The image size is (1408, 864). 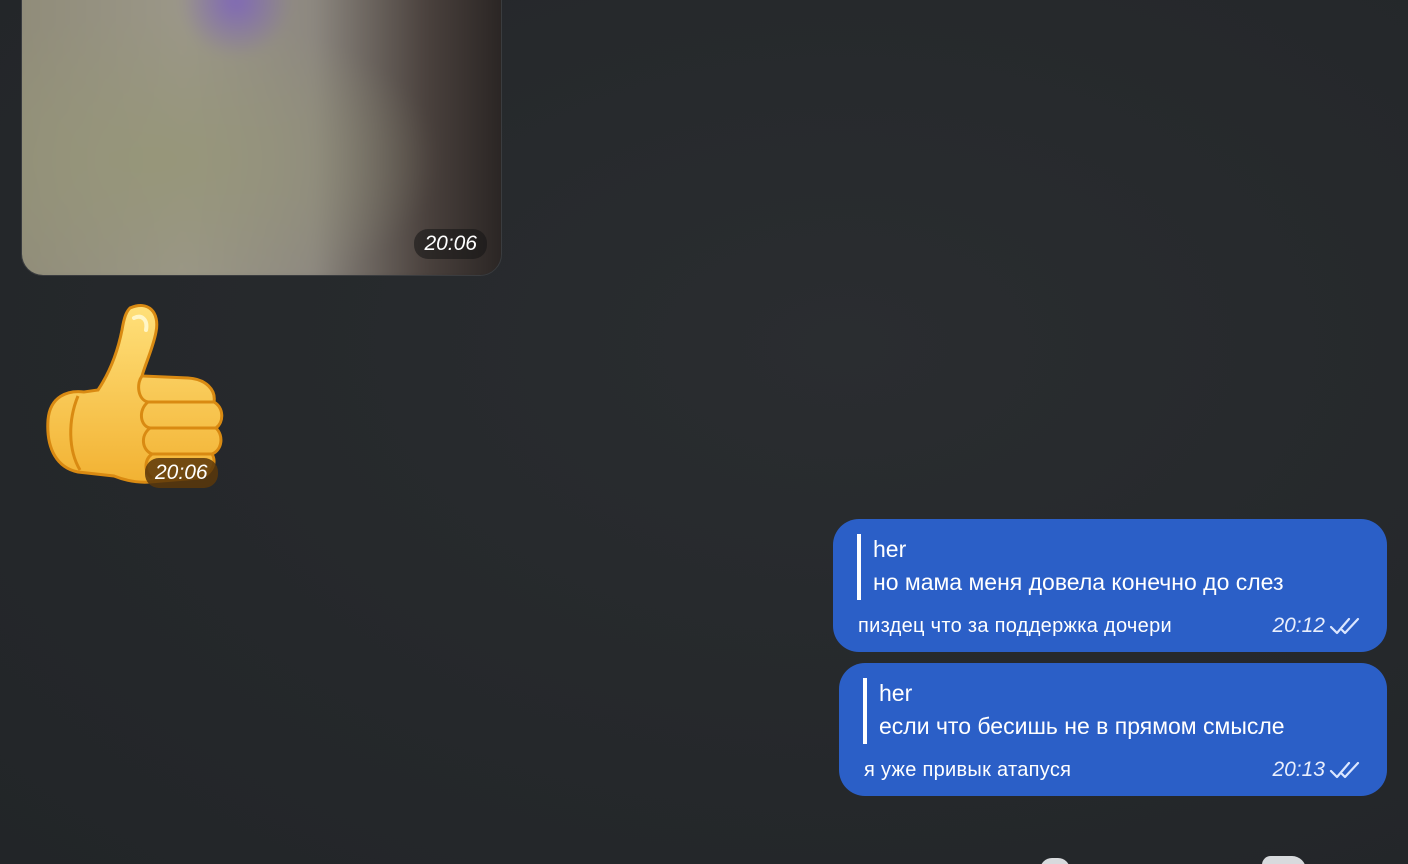 I want to click on reply-quote: her но мама меня довела конечно до слез, so click(x=1070, y=567).